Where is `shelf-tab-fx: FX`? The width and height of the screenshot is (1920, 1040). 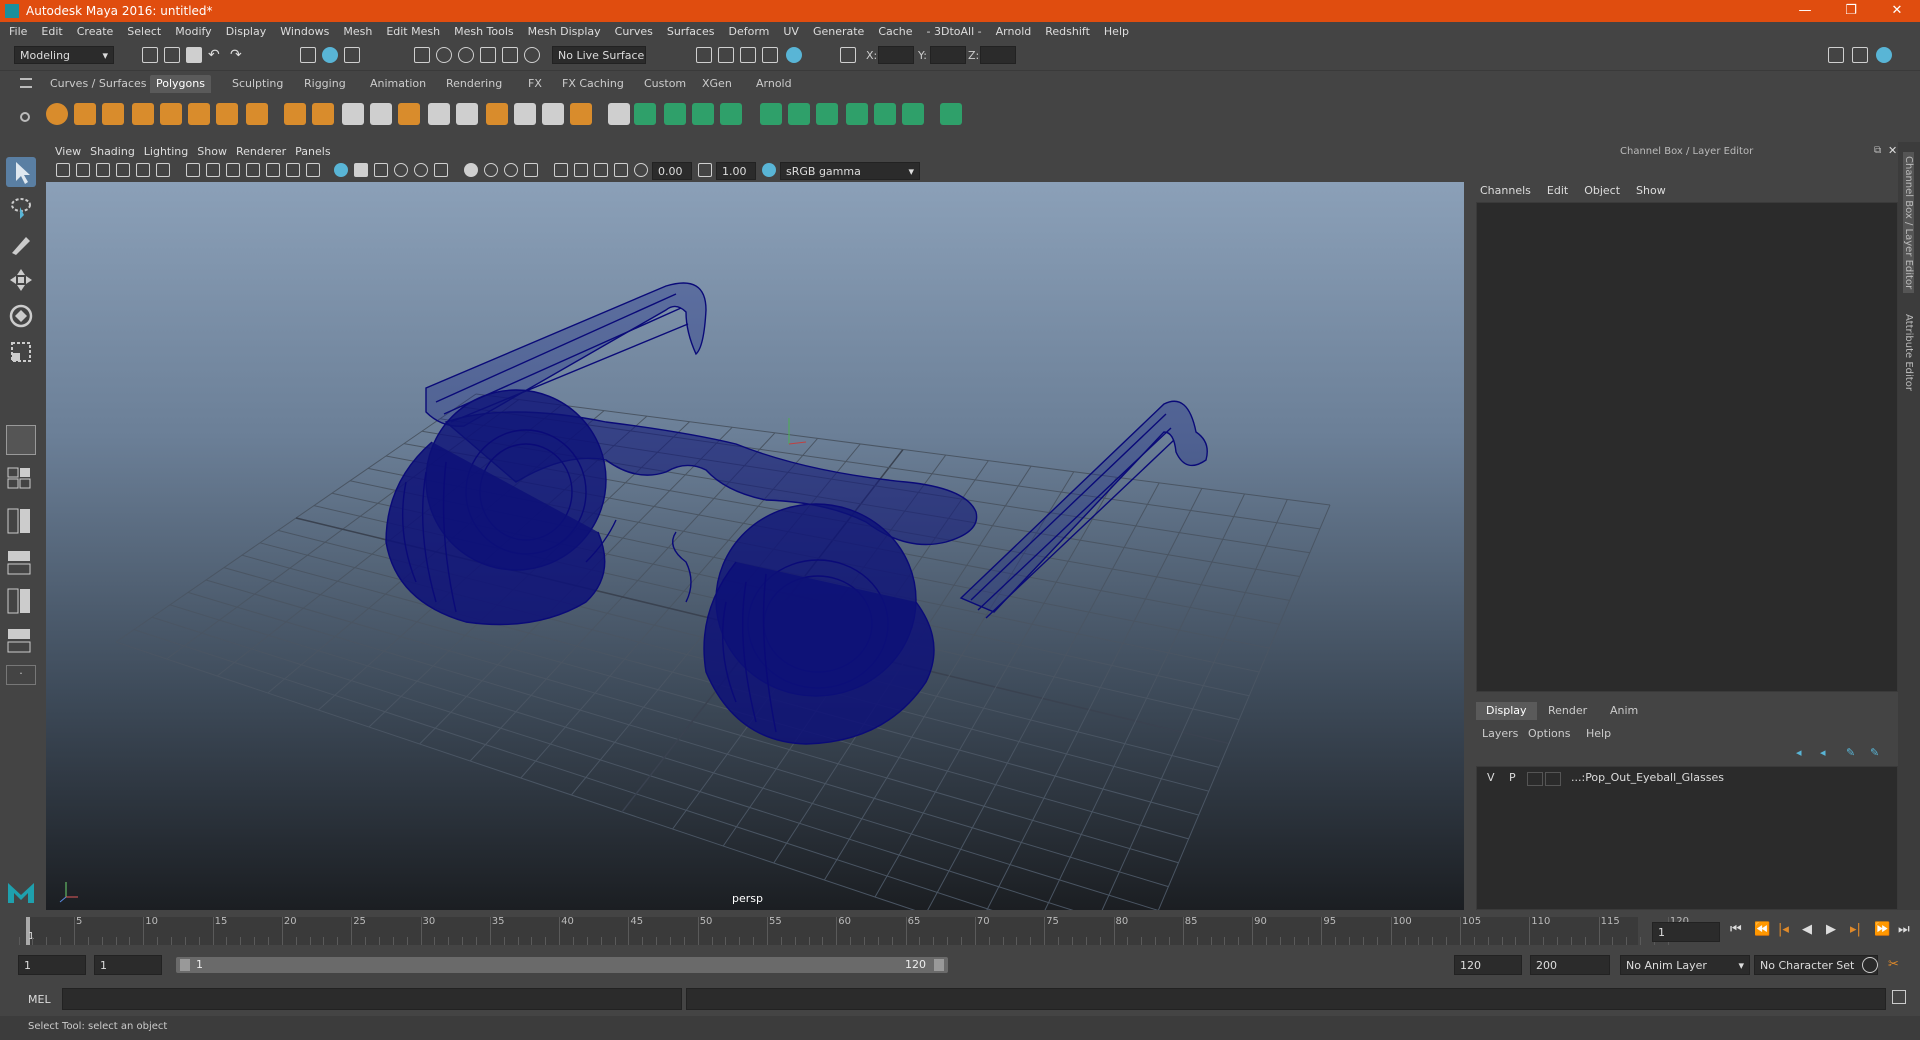 shelf-tab-fx: FX is located at coordinates (535, 84).